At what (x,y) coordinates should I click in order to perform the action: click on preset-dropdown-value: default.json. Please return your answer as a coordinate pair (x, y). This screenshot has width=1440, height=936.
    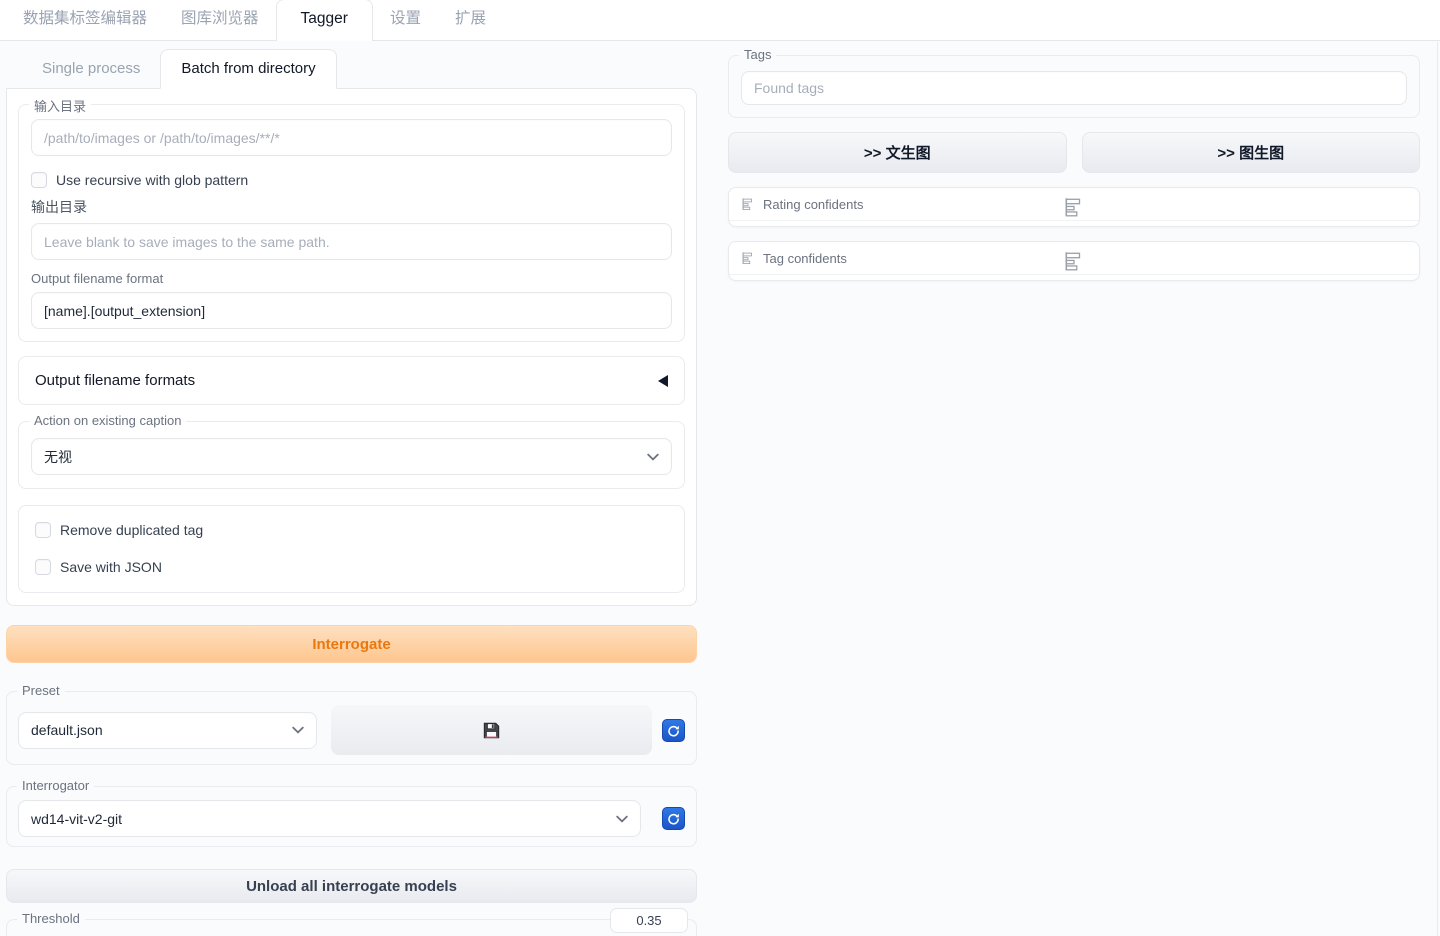
    Looking at the image, I should click on (67, 730).